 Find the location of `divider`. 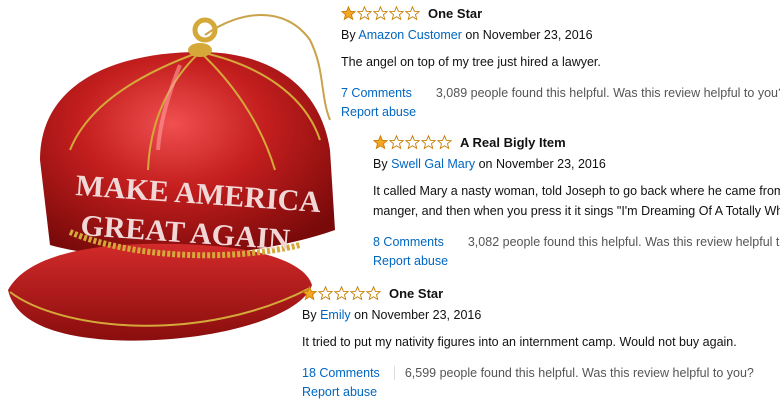

divider is located at coordinates (394, 373).